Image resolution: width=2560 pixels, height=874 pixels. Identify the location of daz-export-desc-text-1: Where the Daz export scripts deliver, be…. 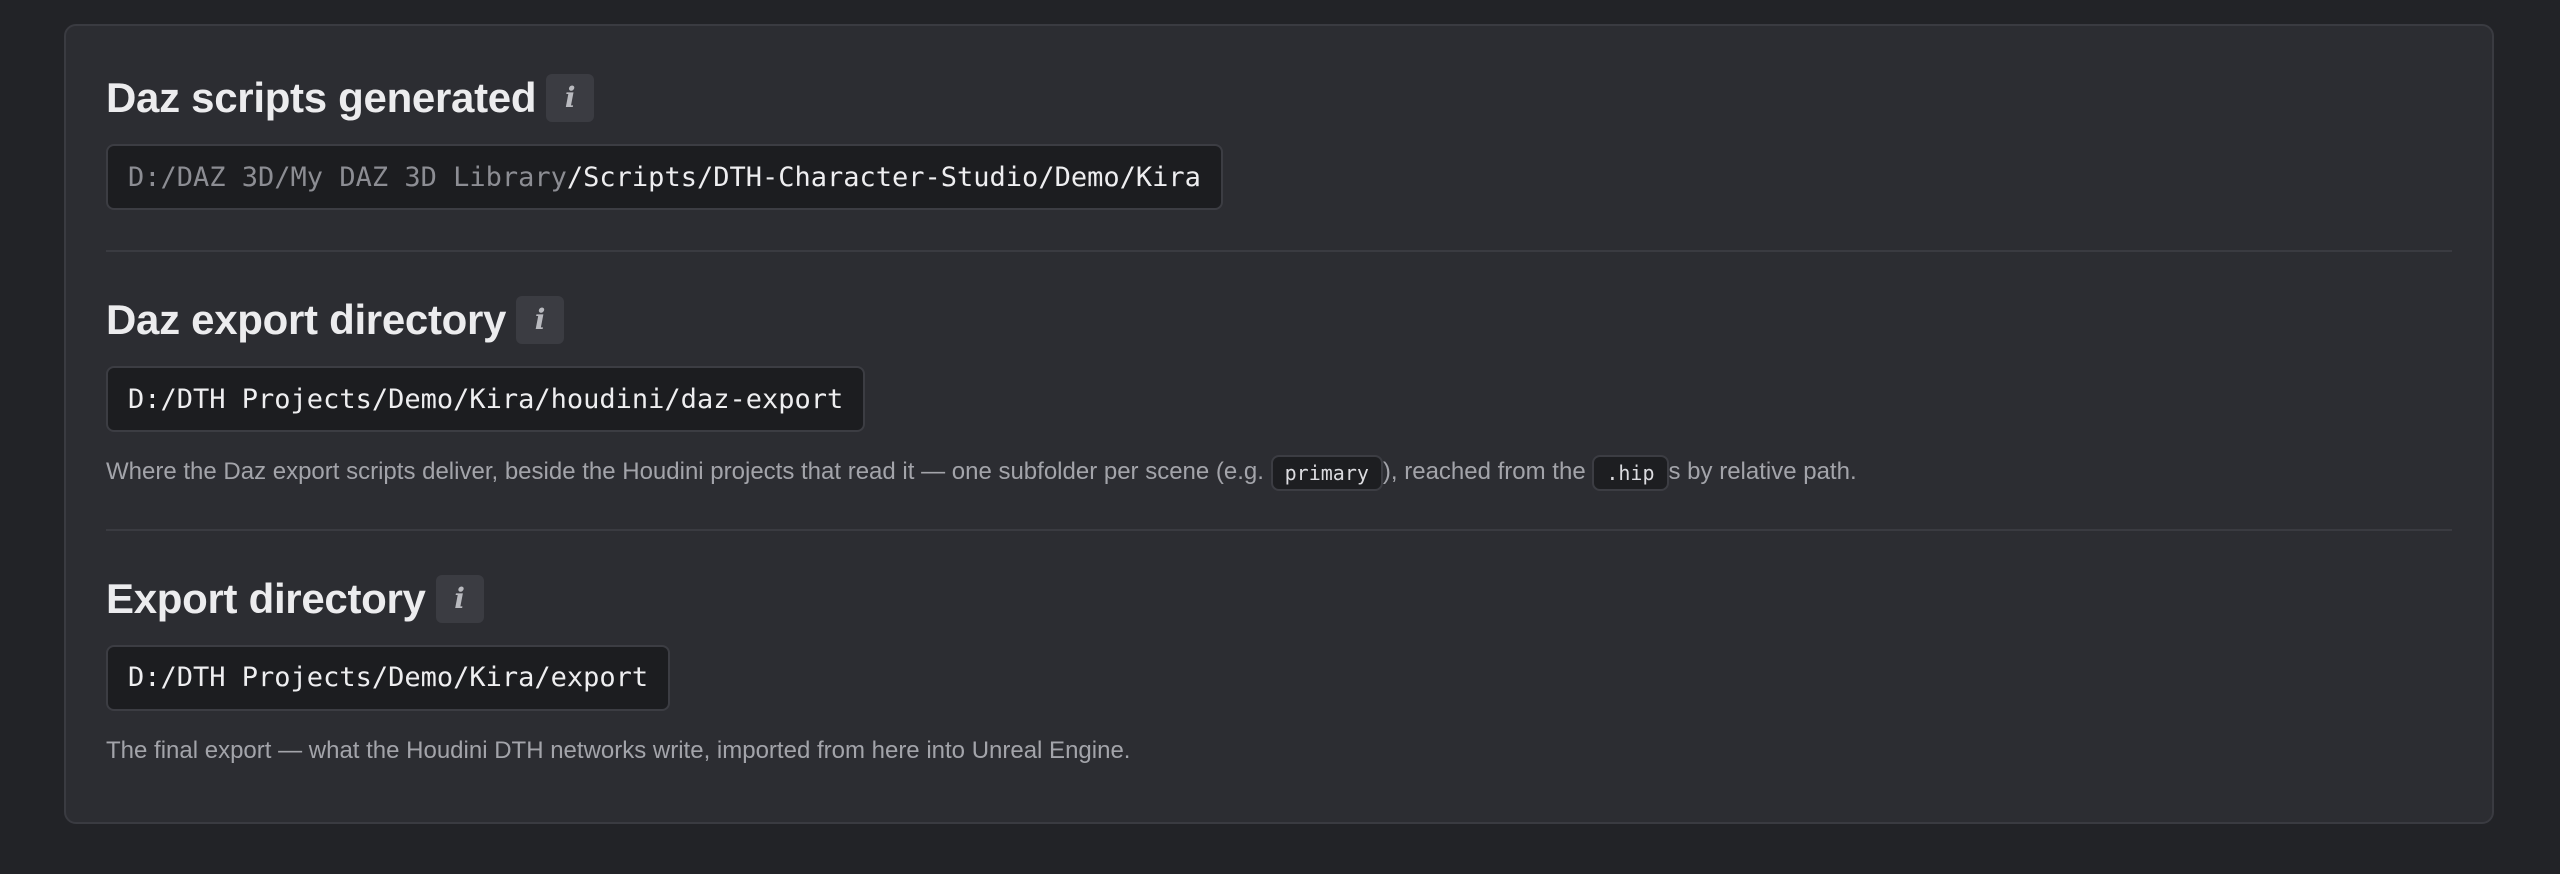
(688, 471).